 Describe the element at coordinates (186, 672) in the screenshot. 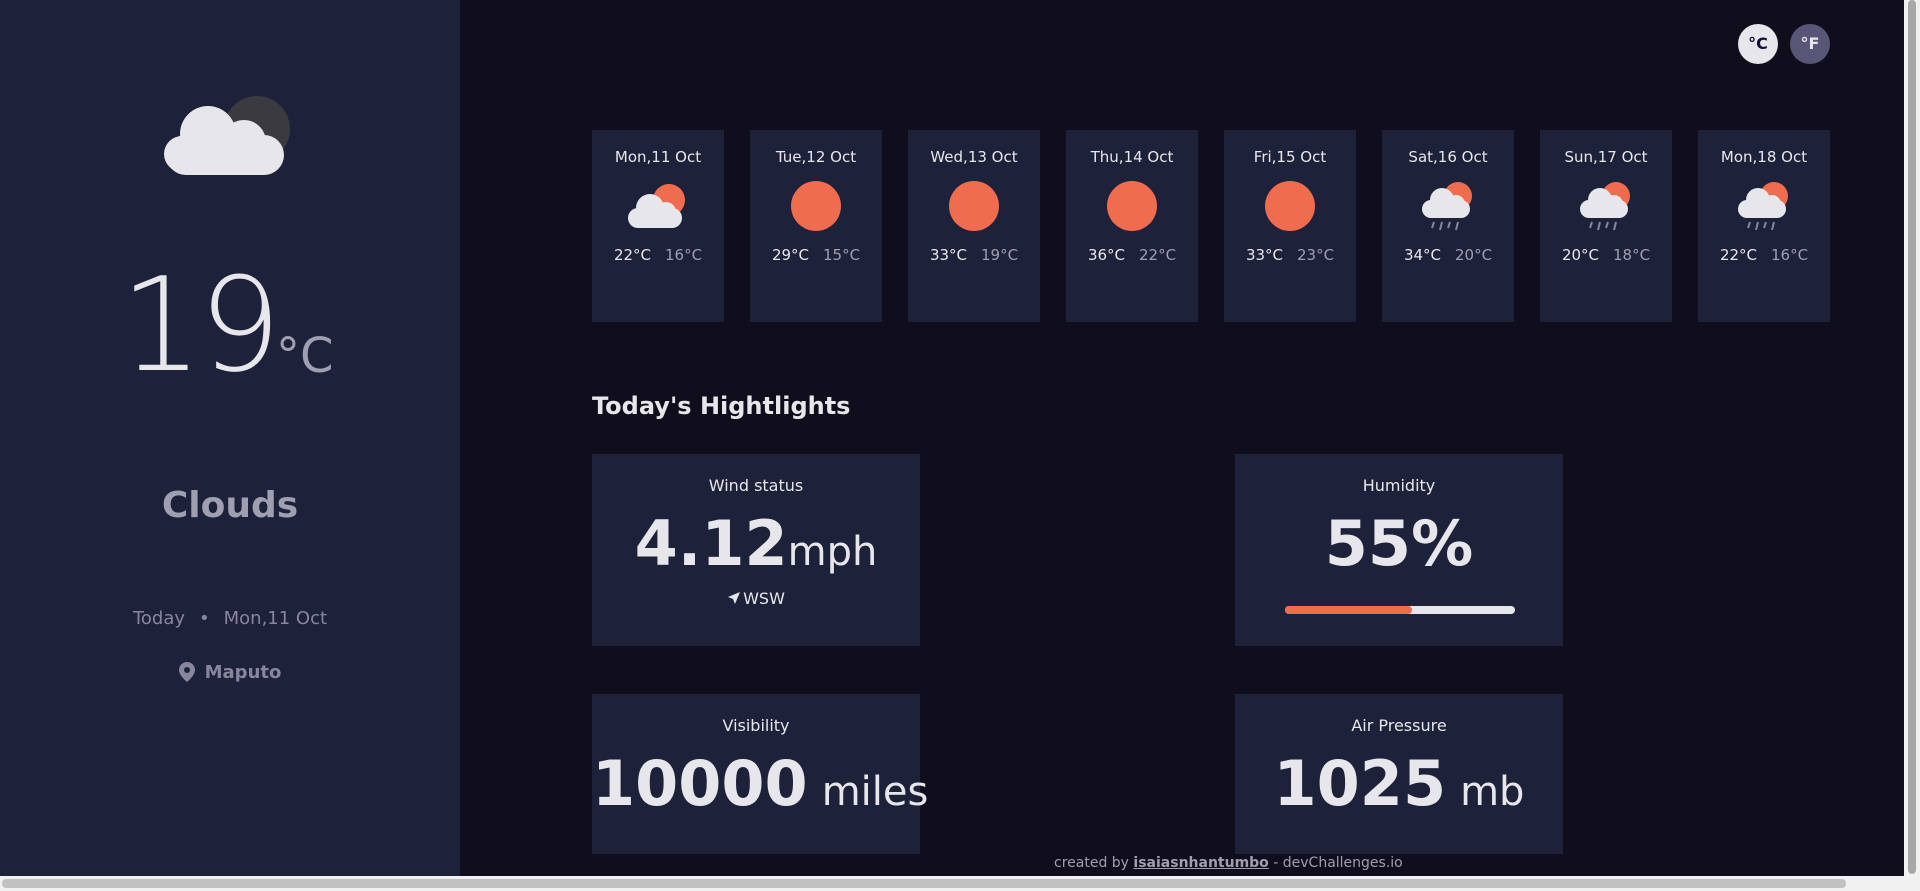

I see `location-pin-icon` at that location.